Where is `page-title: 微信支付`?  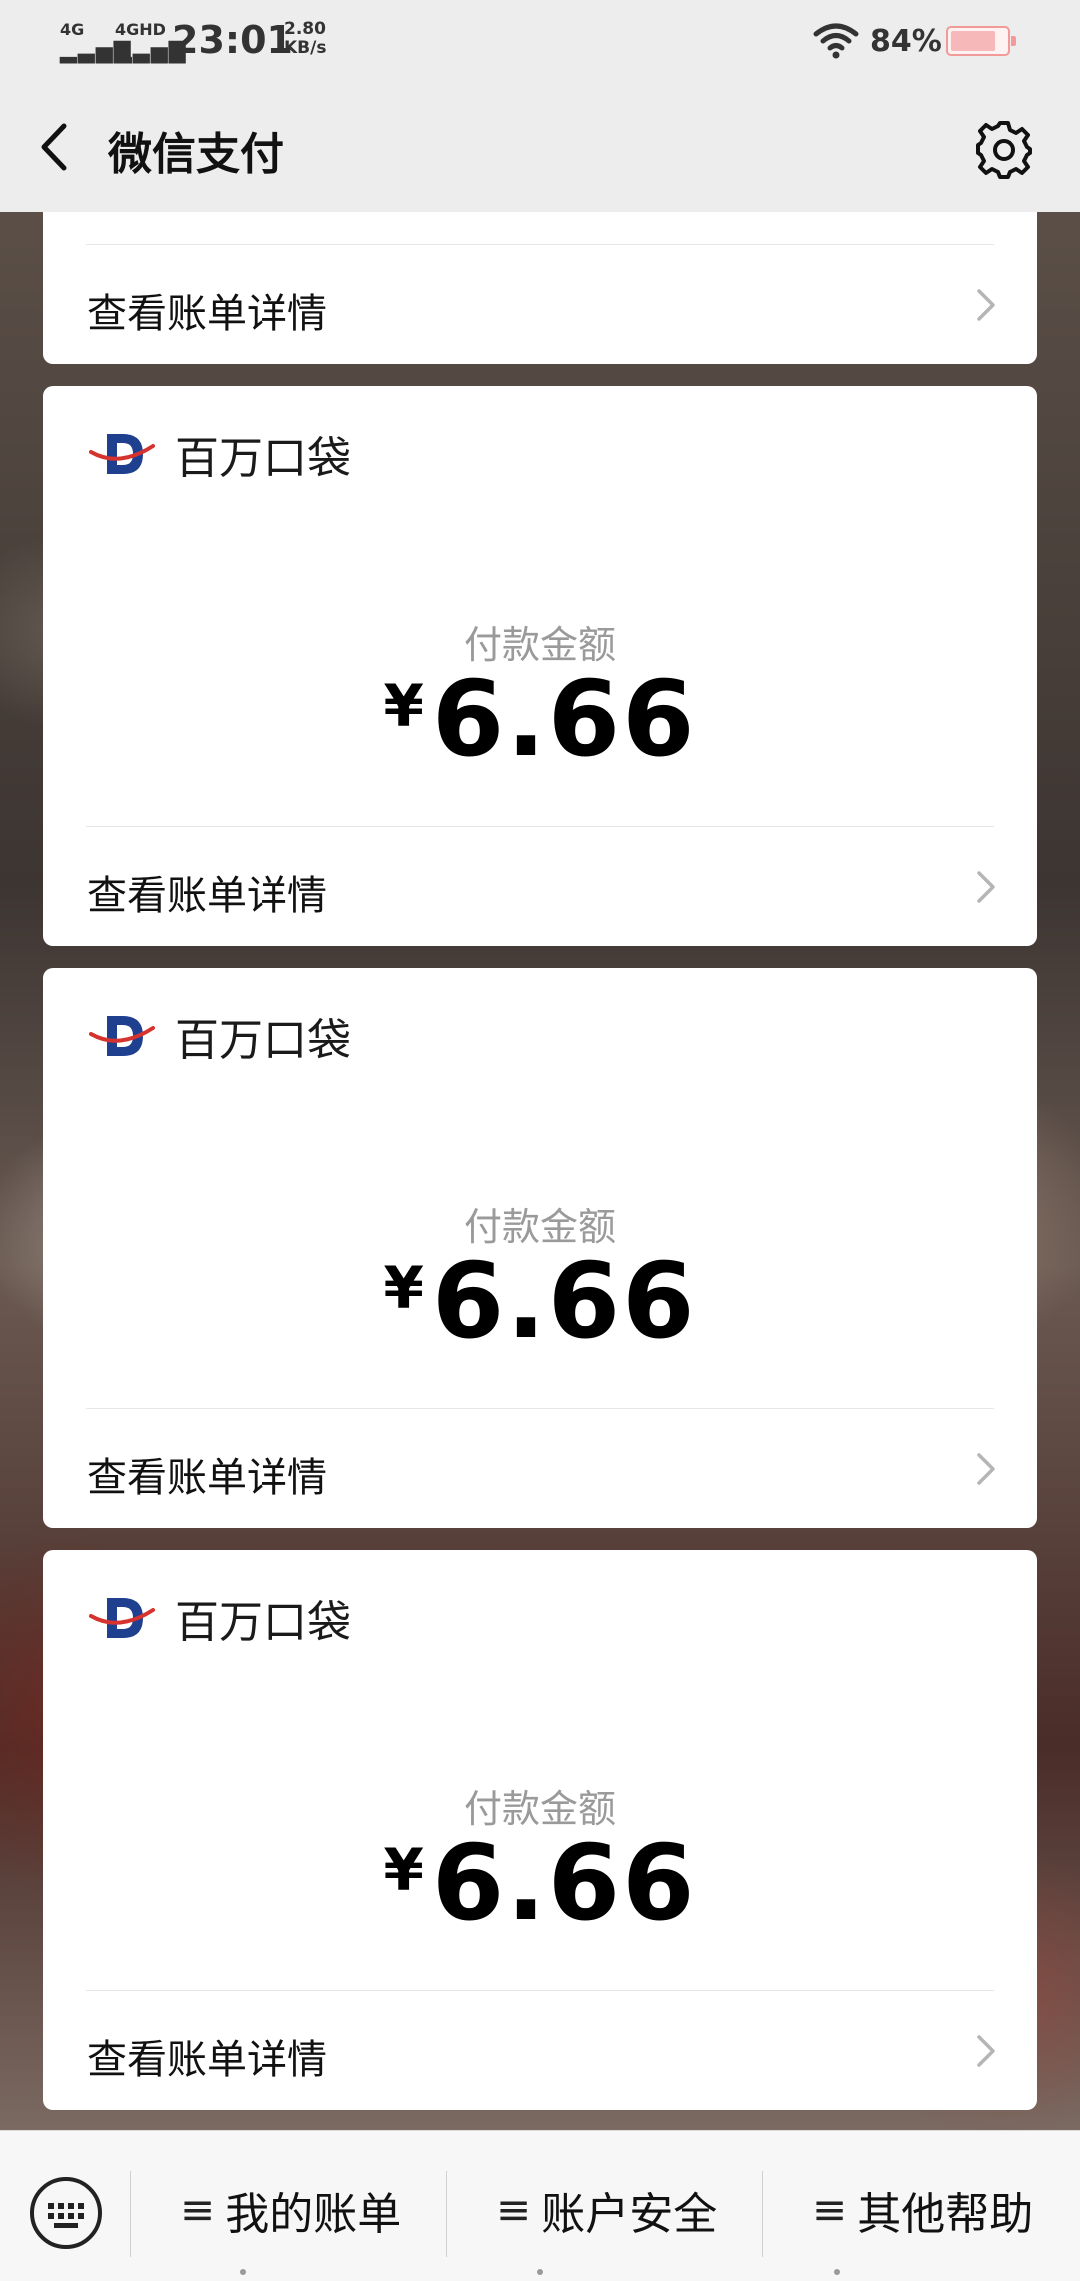
page-title: 微信支付 is located at coordinates (196, 154).